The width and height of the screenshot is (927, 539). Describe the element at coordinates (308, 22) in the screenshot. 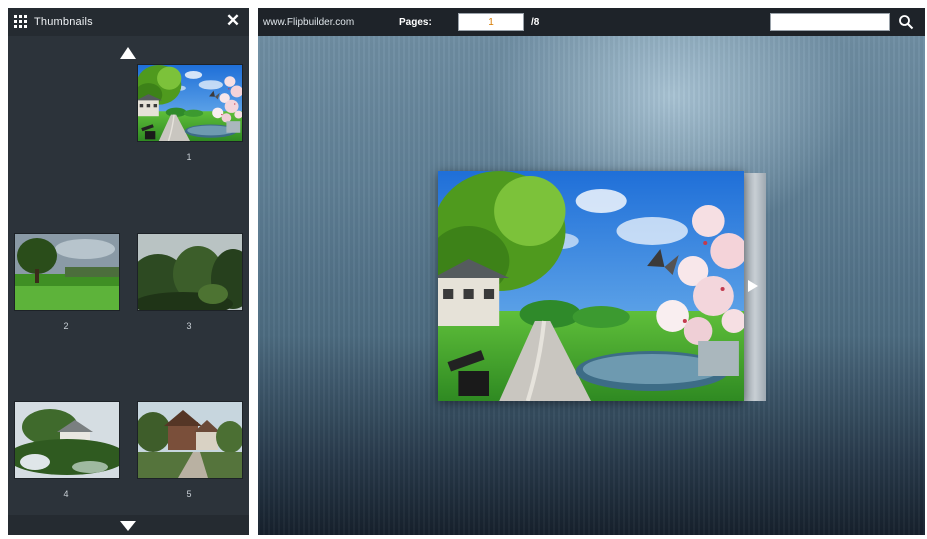

I see `site-link: www.Flipbuilder.com` at that location.